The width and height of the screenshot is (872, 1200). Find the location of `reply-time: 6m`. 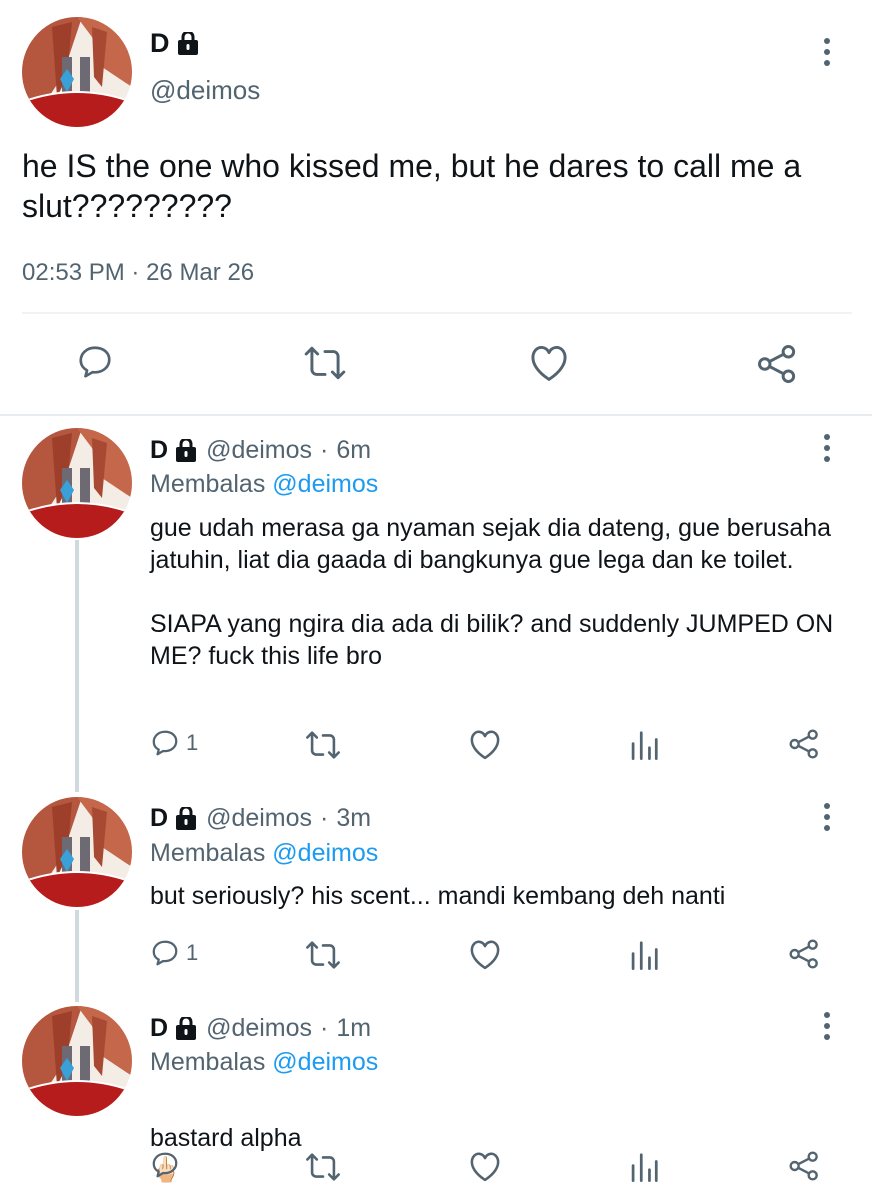

reply-time: 6m is located at coordinates (353, 450).